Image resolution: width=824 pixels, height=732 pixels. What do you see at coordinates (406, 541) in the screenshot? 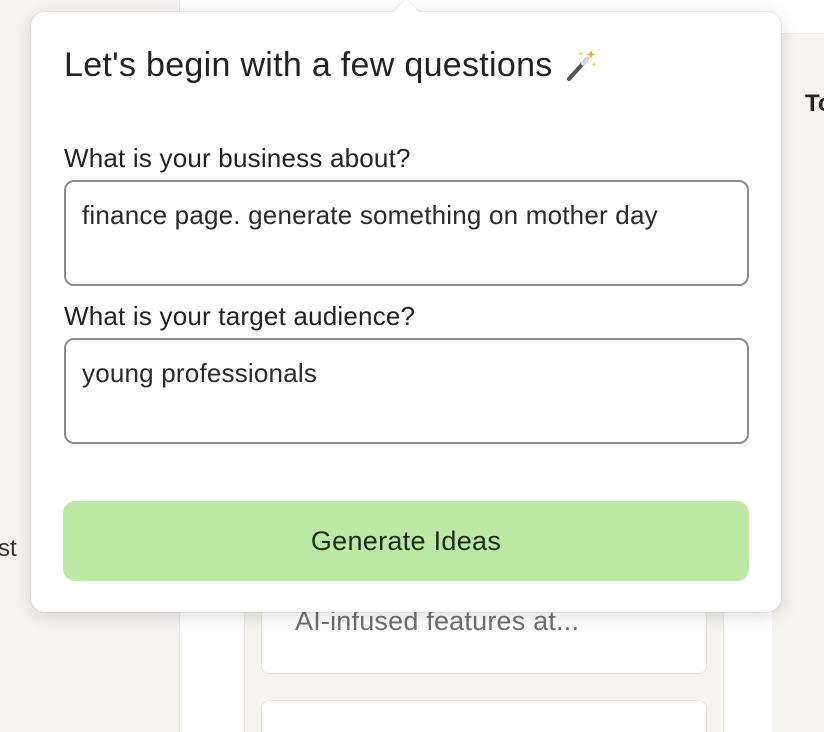
I see `generate-ideas-button: Generate Ideas` at bounding box center [406, 541].